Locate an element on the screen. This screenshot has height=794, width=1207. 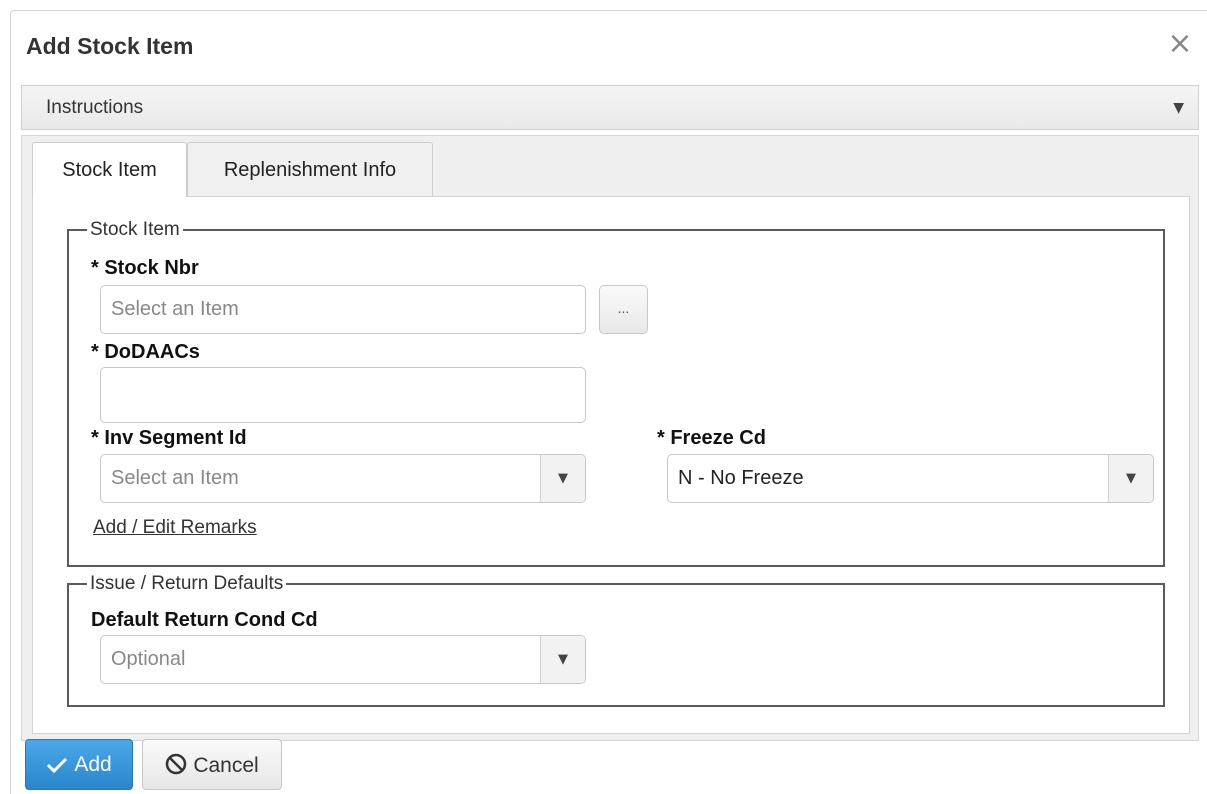
default-return-cond-cd-label: Default Return Cond Cd is located at coordinates (204, 620).